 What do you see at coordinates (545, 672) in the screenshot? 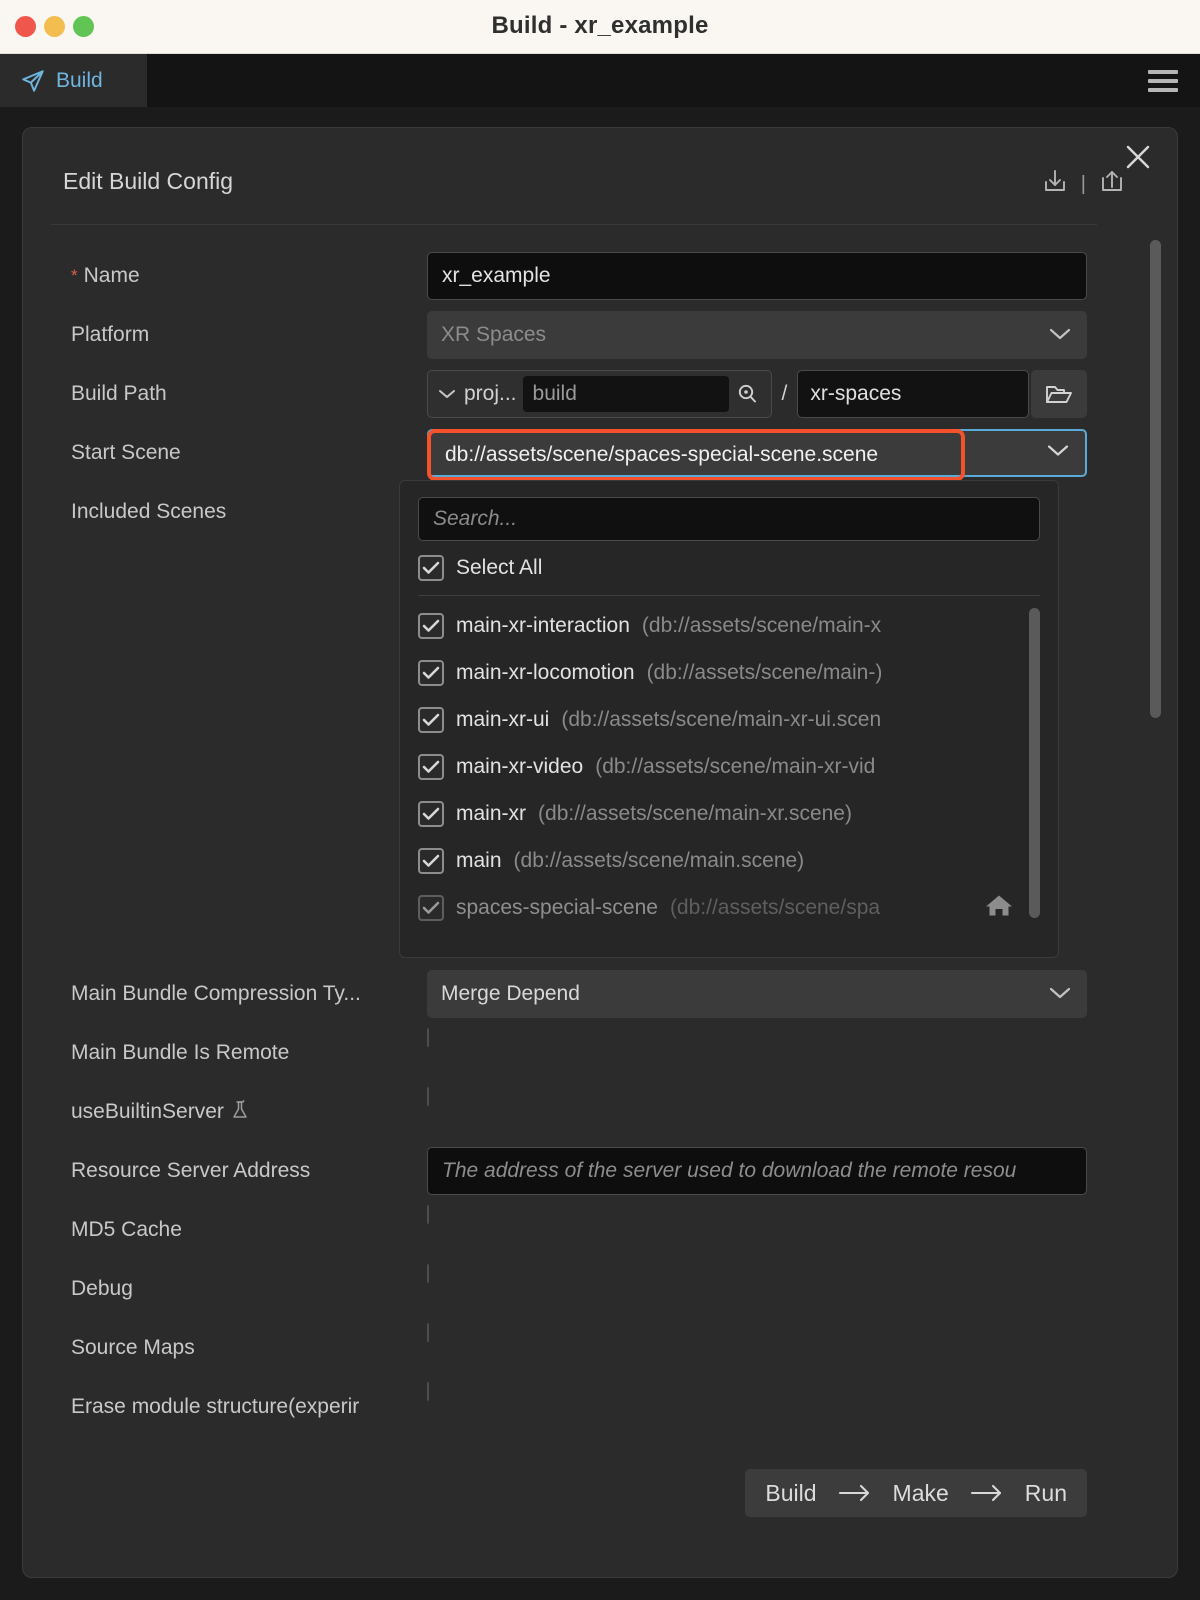
I see `scene-name: main-xr-locomotion` at bounding box center [545, 672].